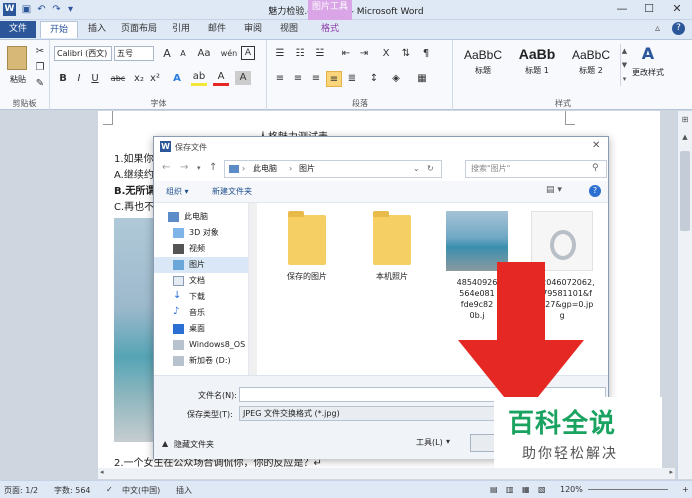 The height and width of the screenshot is (498, 692). I want to click on line-spacing-icon: ↕, so click(374, 79).